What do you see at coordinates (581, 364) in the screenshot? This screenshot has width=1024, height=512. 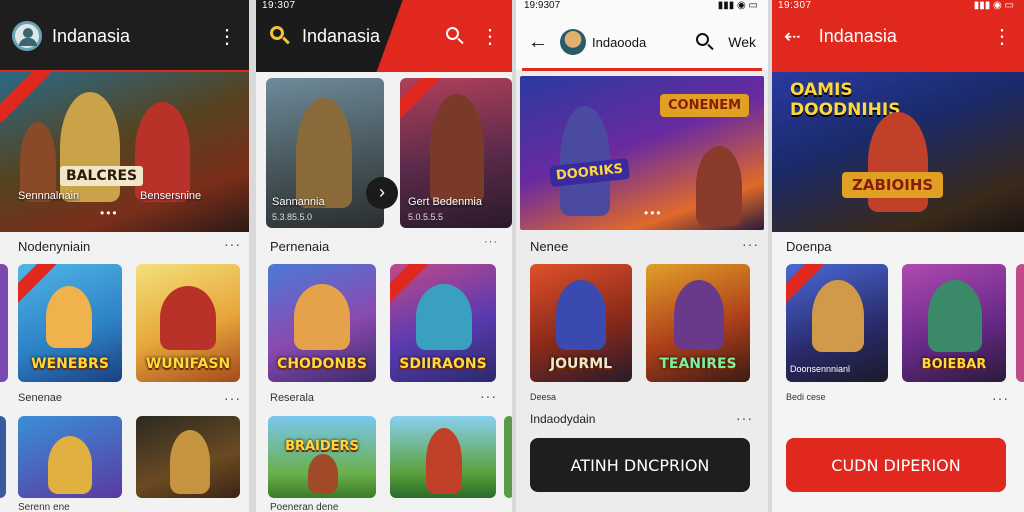 I see `tile-title: JOURML` at bounding box center [581, 364].